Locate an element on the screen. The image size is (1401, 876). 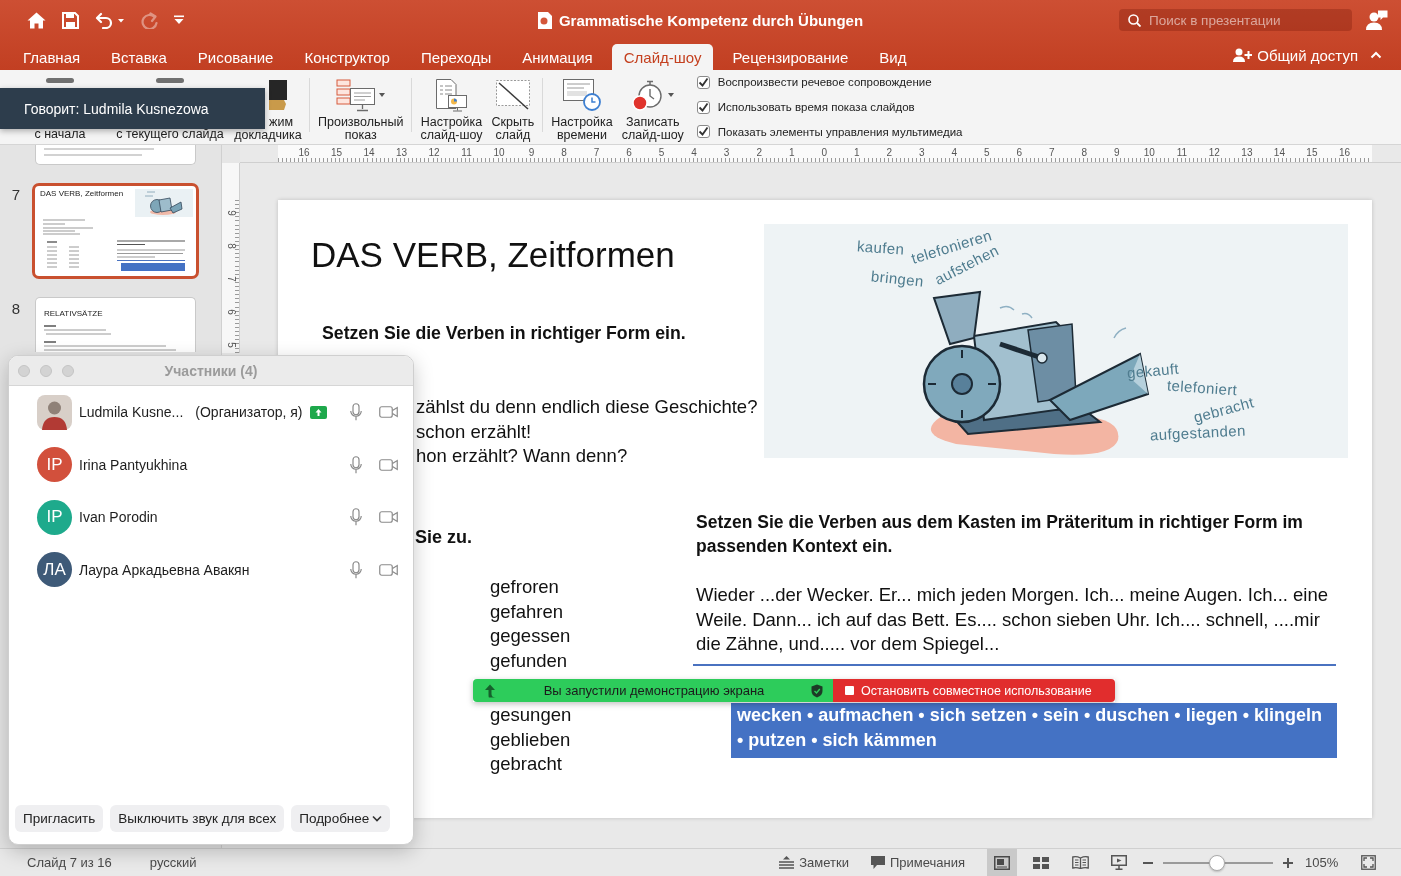
plus-icon is located at coordinates (1288, 862).